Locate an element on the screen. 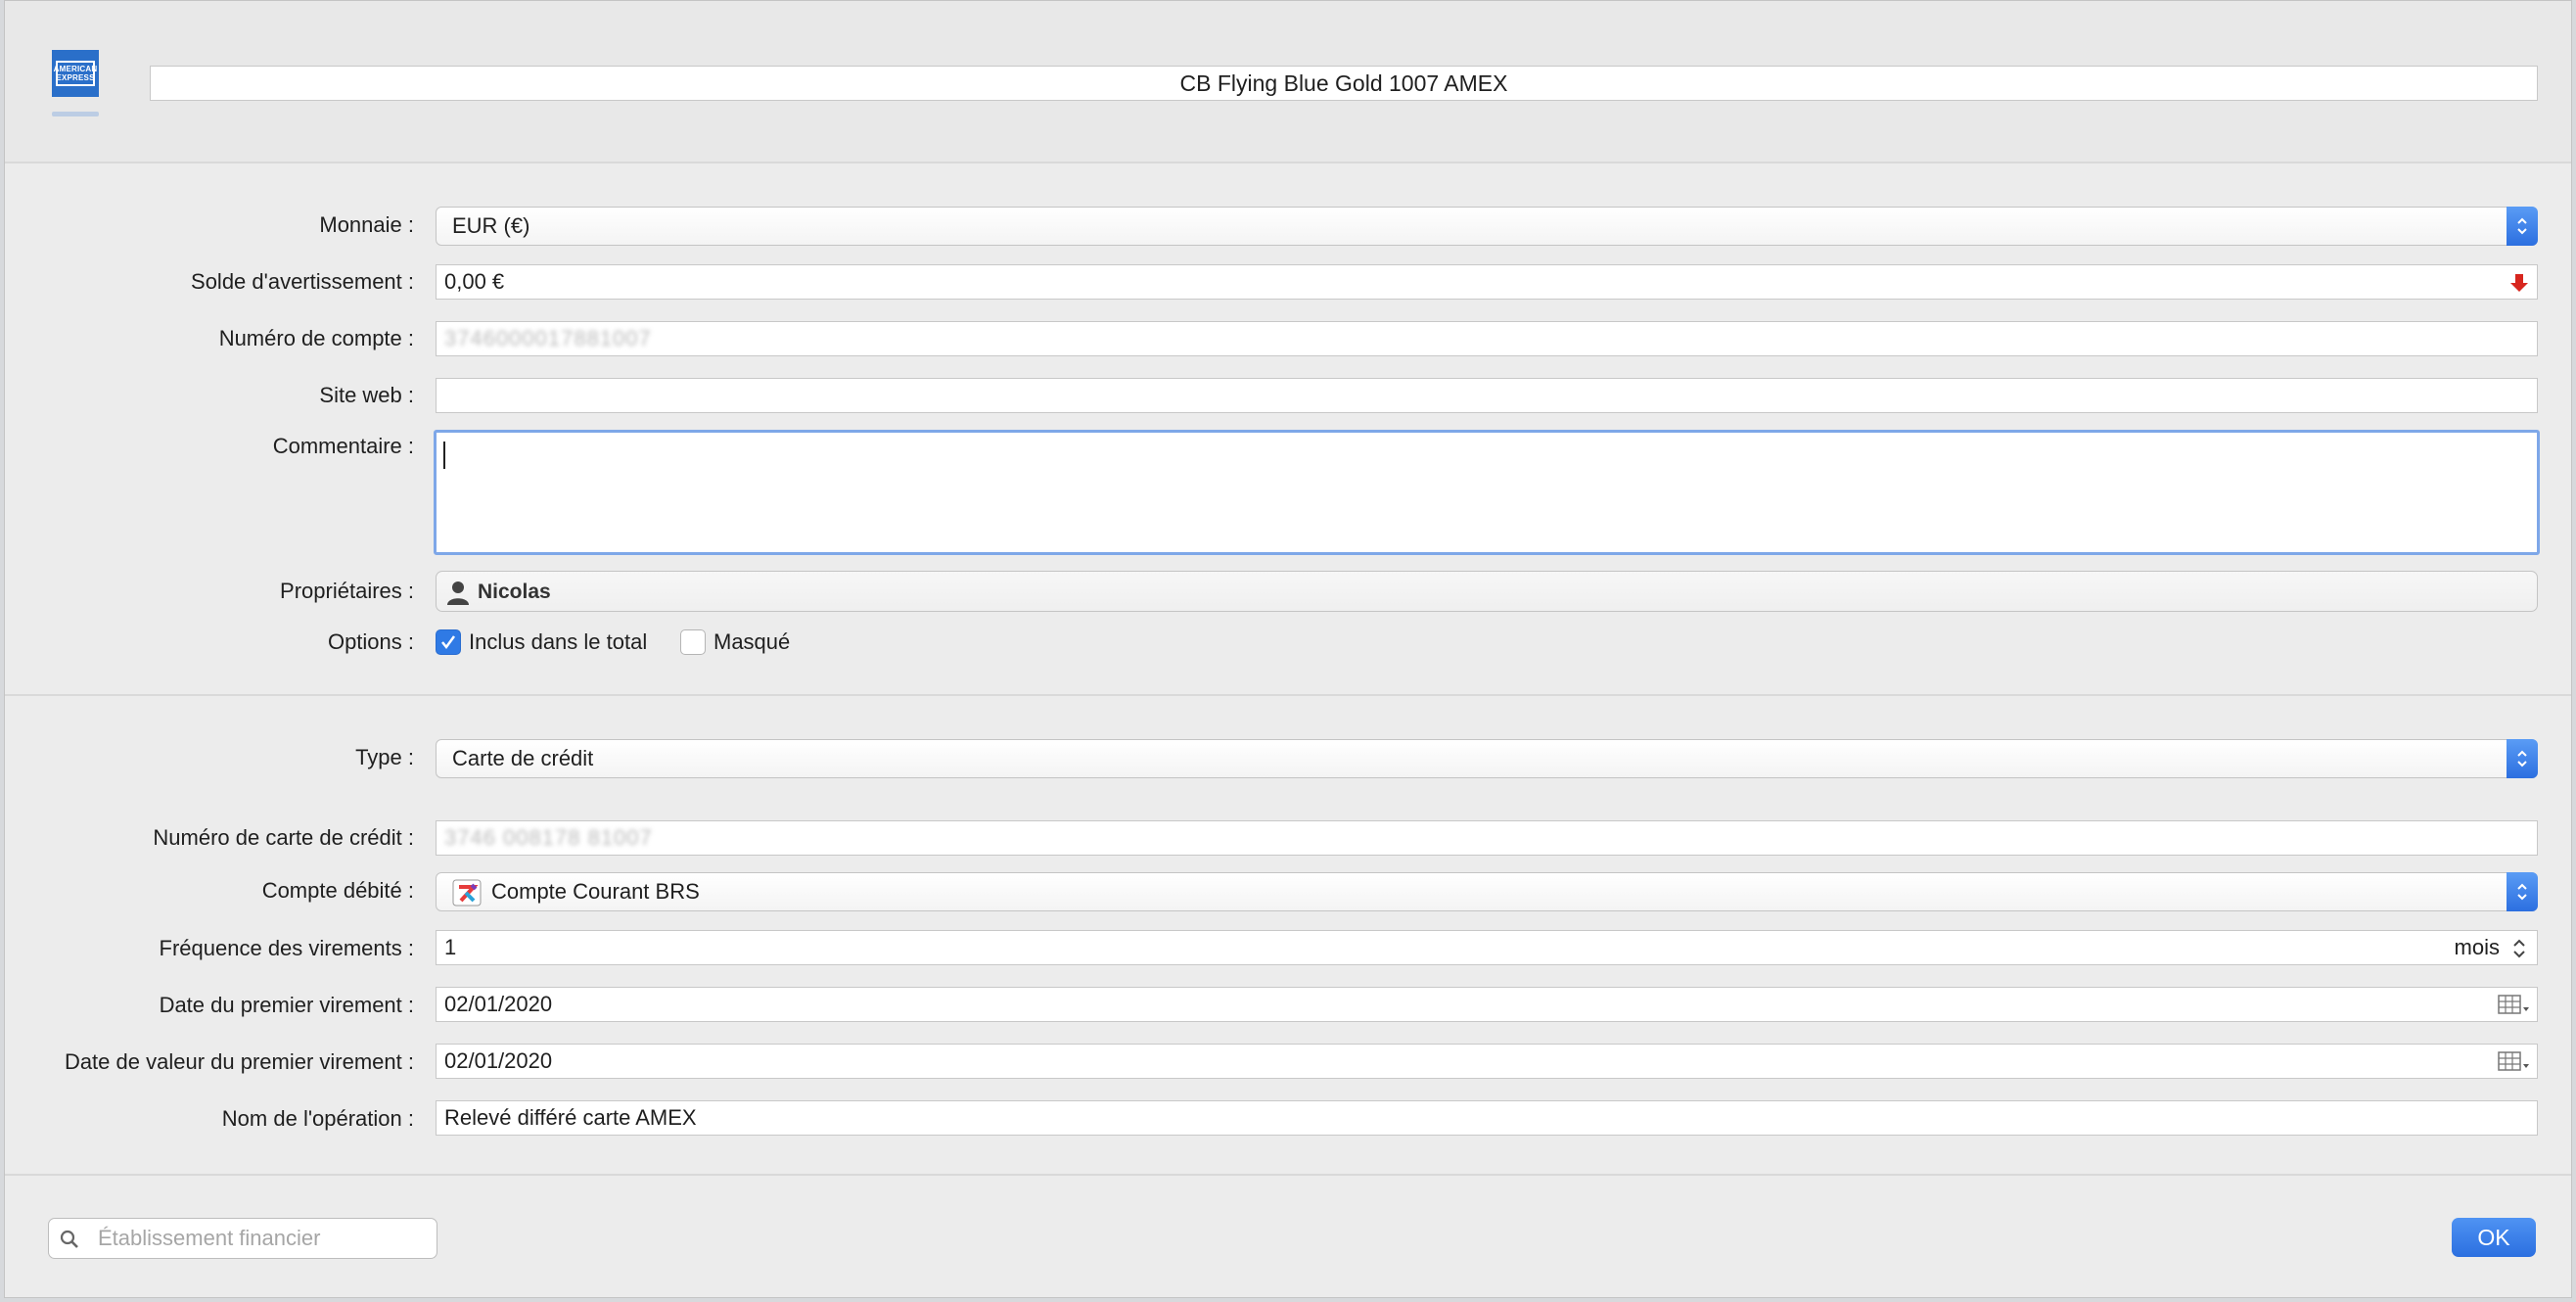 The width and height of the screenshot is (2576, 1302). operation-name-label: Nom de l'opération : is located at coordinates (317, 1118).